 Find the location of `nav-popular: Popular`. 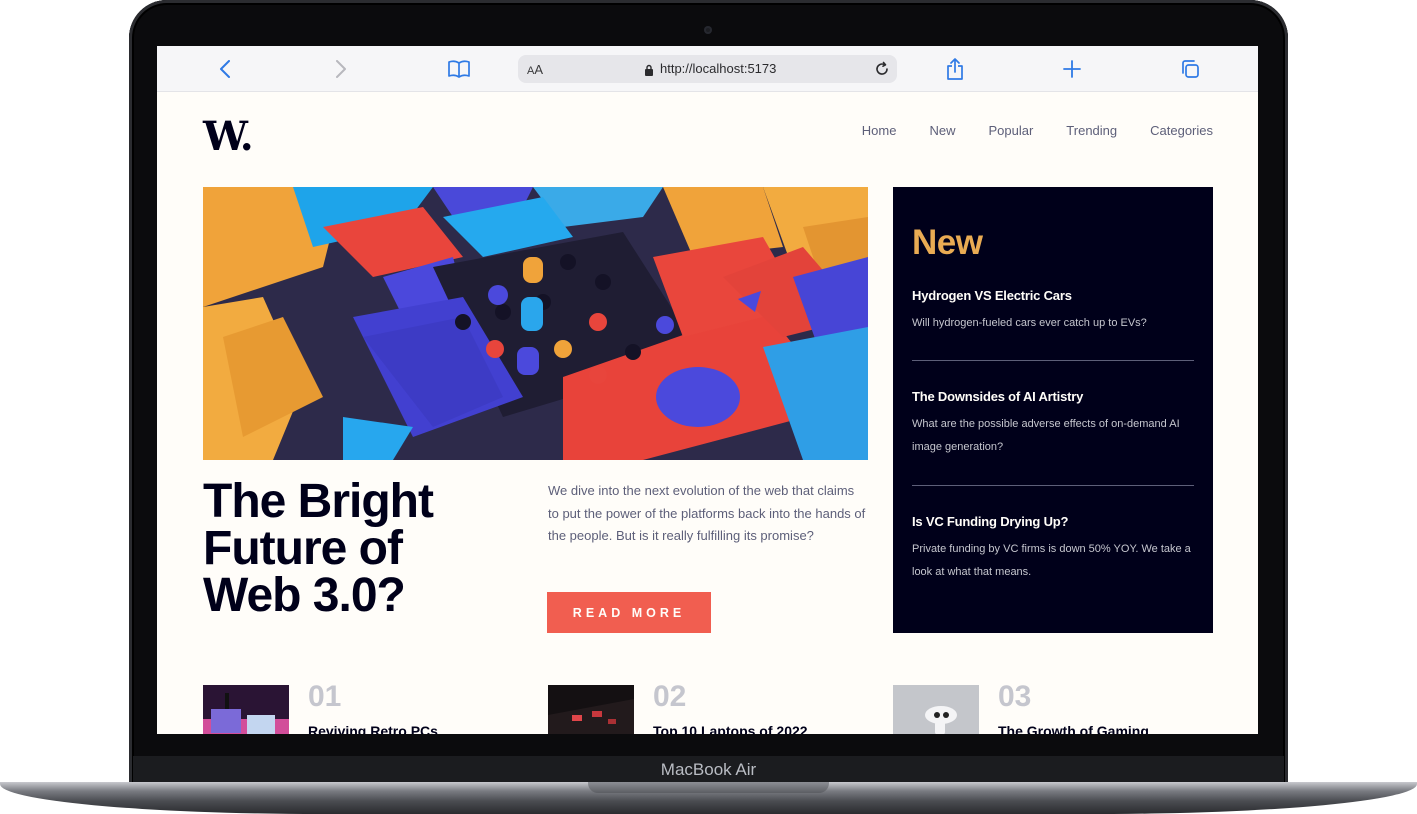

nav-popular: Popular is located at coordinates (1010, 130).